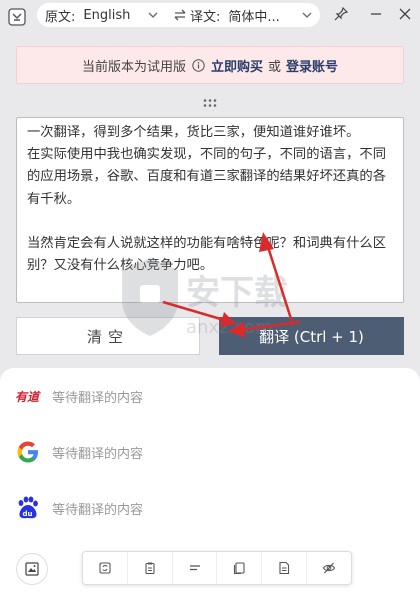 This screenshot has width=420, height=600. I want to click on youdao-icon: 有道, so click(28, 397).